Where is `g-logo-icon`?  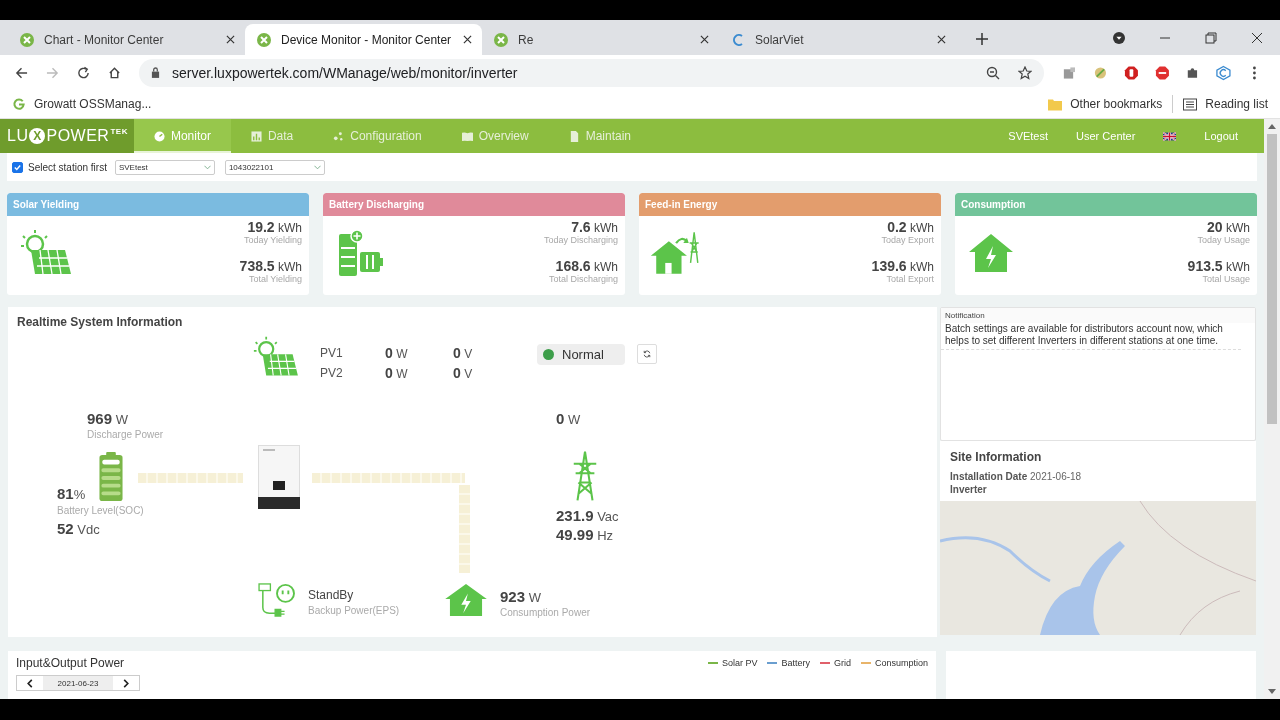
g-logo-icon is located at coordinates (19, 104).